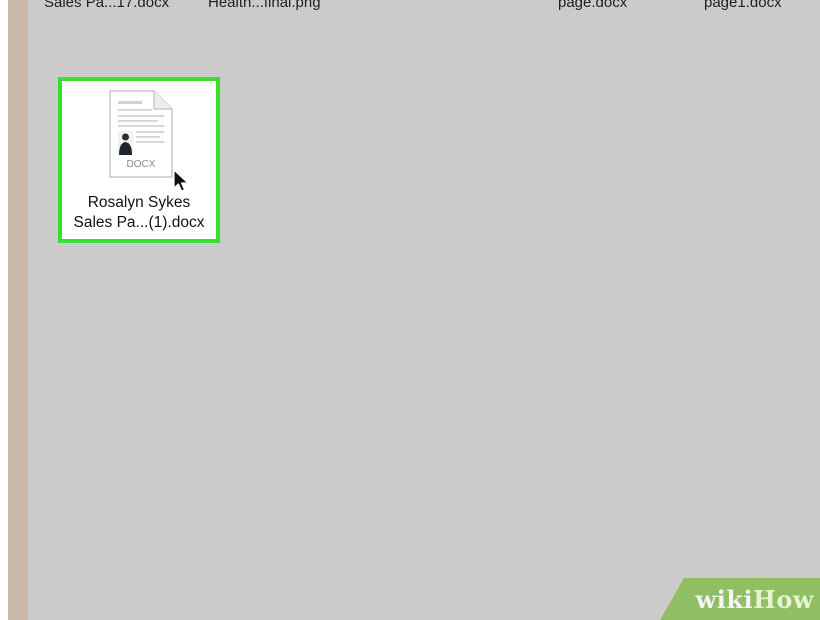  I want to click on file-label-page1: page1.docx, so click(743, 5).